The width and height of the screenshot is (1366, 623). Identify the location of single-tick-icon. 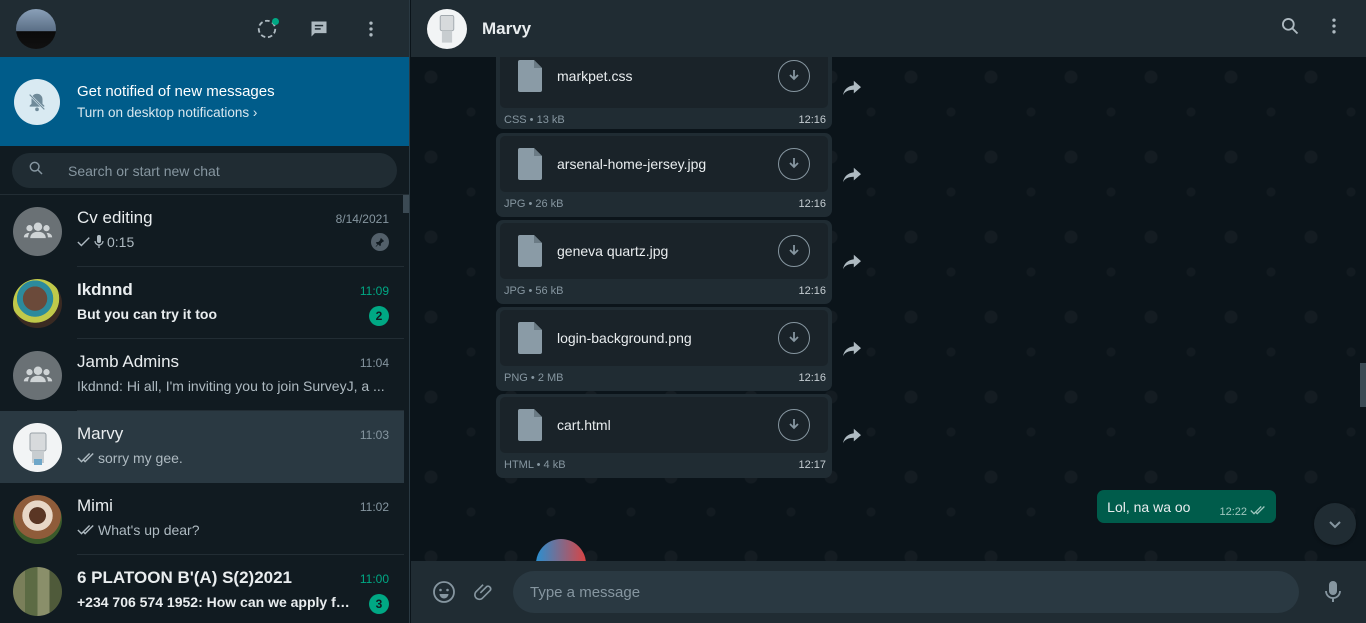
(84, 242).